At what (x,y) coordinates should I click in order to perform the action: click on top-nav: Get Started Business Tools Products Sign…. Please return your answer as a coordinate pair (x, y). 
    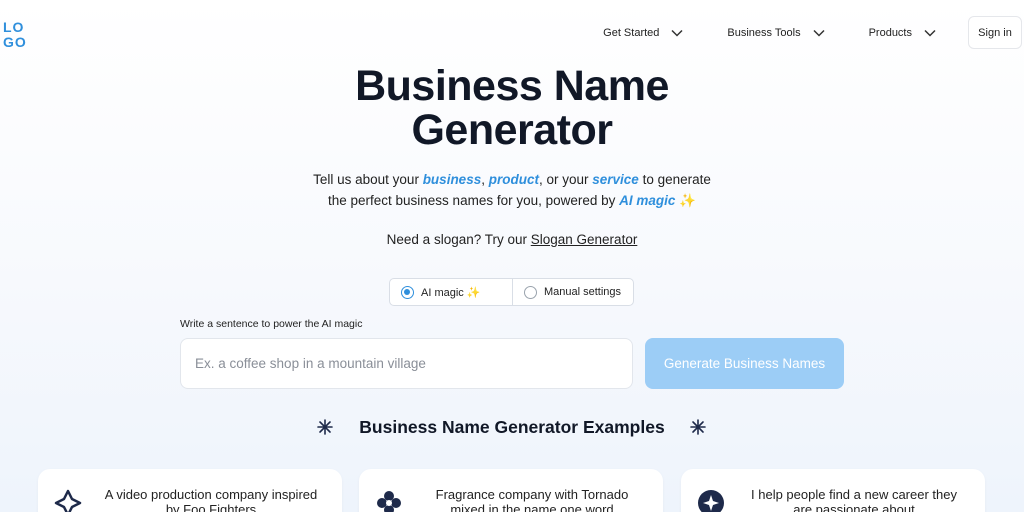
    Looking at the image, I should click on (812, 32).